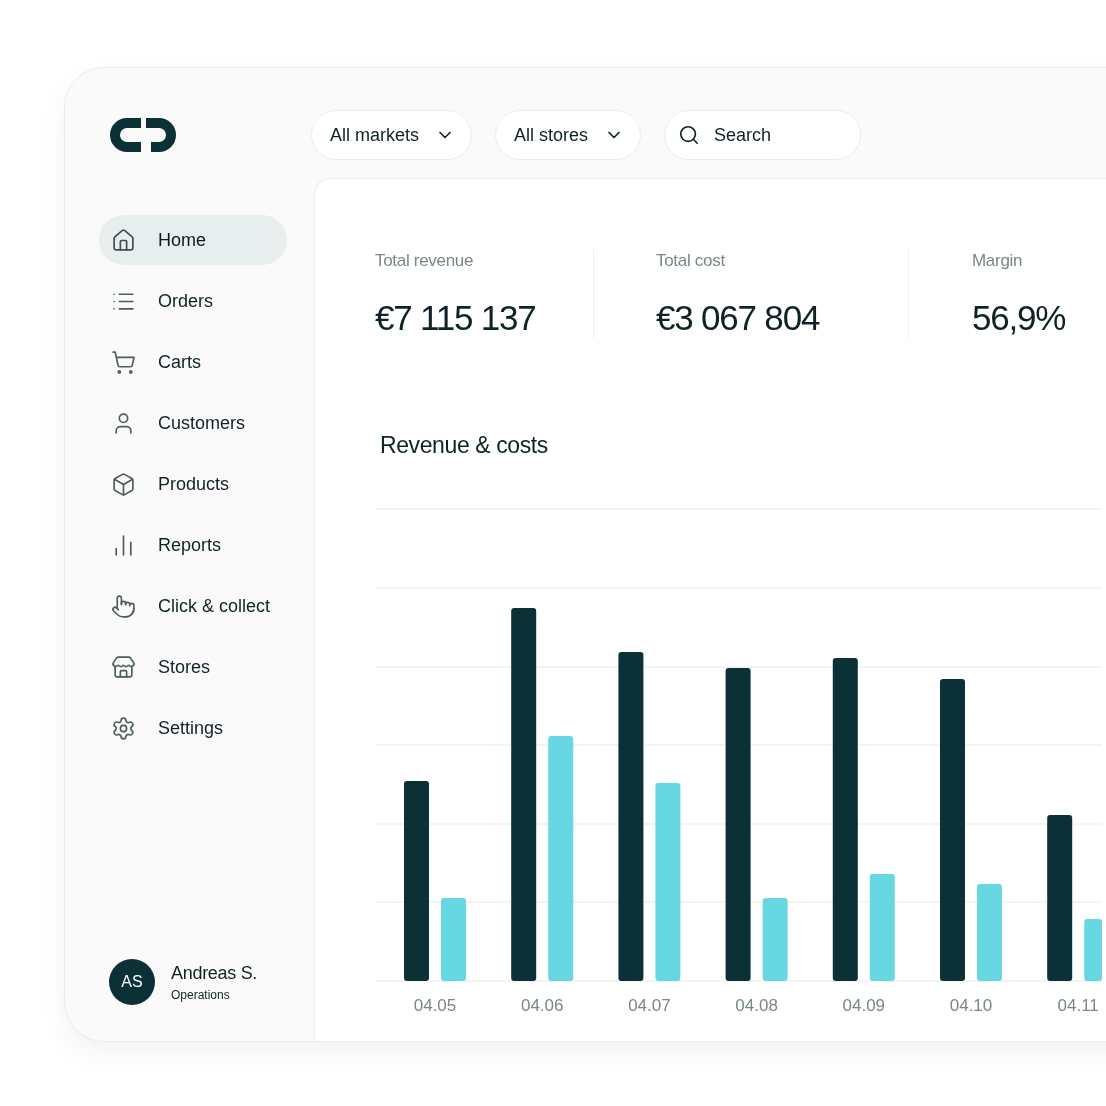  I want to click on axis-label: 04.08, so click(756, 1005).